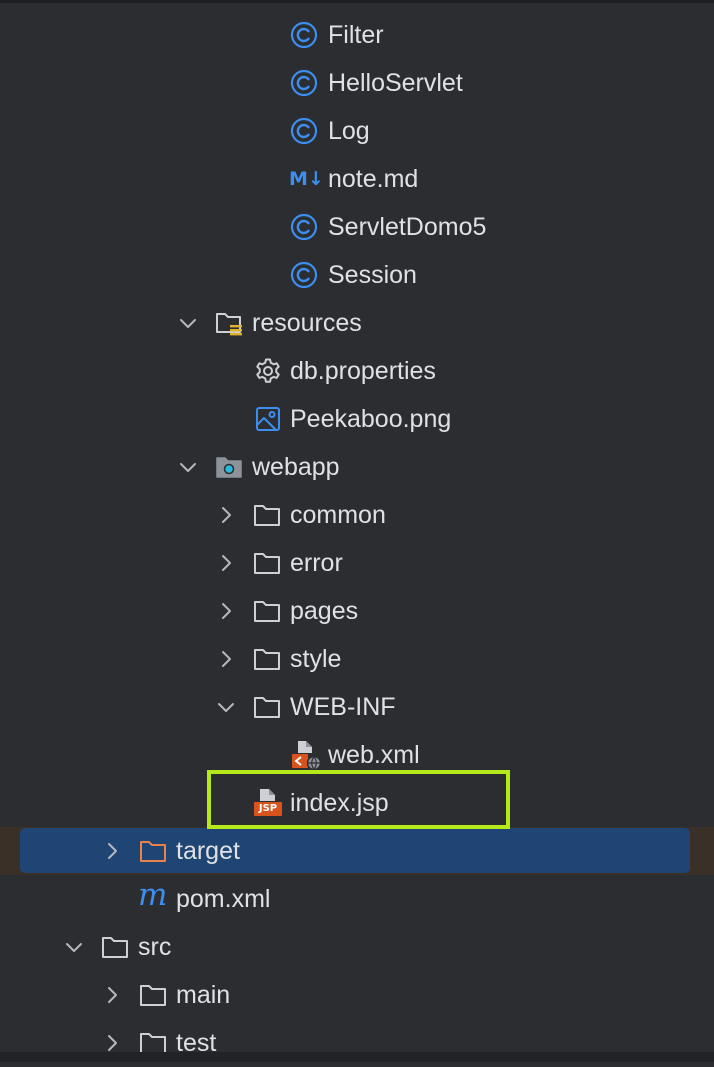 The image size is (714, 1067). I want to click on tree-item-peekaboo-png: Peekaboo.png, so click(357, 419).